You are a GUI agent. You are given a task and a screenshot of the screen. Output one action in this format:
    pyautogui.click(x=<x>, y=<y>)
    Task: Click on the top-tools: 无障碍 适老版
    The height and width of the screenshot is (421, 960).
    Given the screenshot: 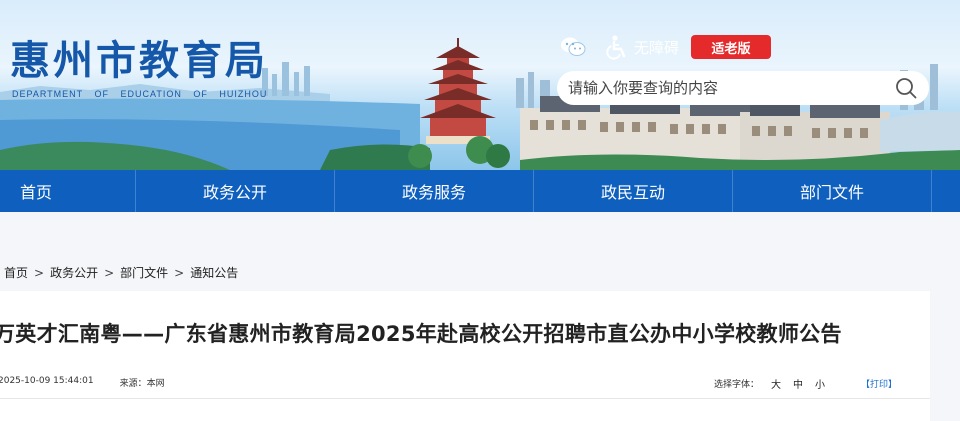 What is the action you would take?
    pyautogui.click(x=666, y=47)
    